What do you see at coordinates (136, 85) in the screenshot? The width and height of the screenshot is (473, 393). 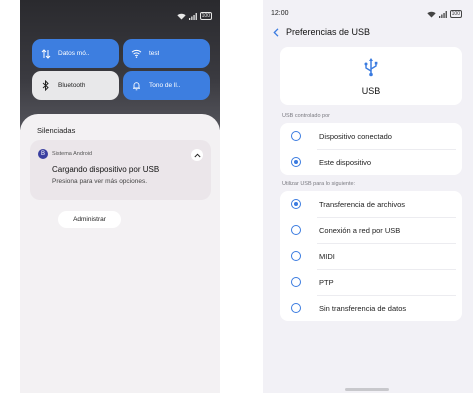 I see `bell-icon` at bounding box center [136, 85].